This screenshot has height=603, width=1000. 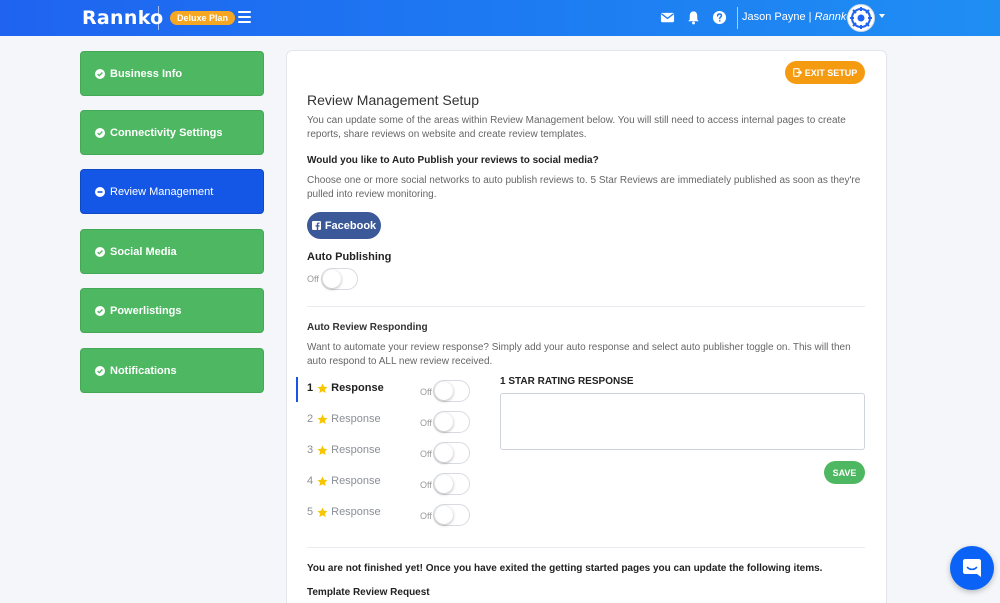 What do you see at coordinates (146, 310) in the screenshot?
I see `sidebar-item-label: Powerlistings` at bounding box center [146, 310].